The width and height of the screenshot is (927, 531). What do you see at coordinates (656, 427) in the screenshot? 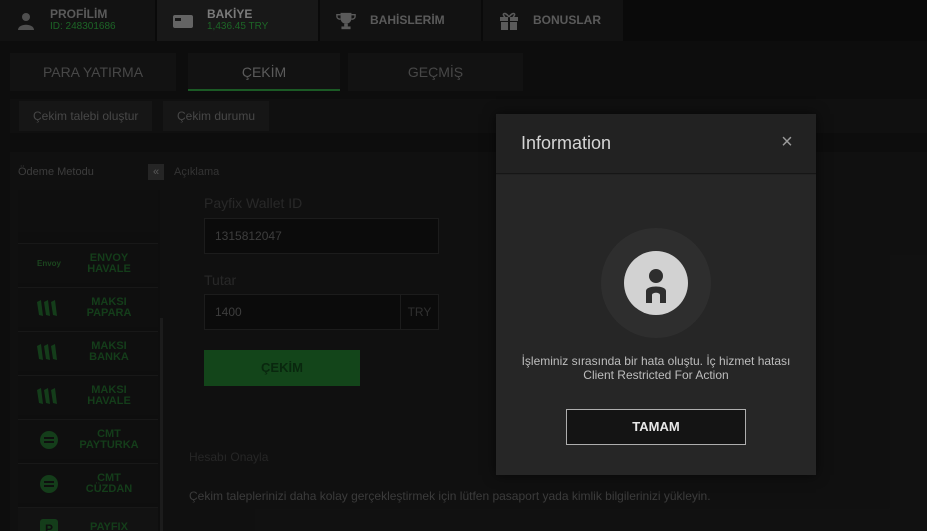
I see `ok-button: TAMAM` at bounding box center [656, 427].